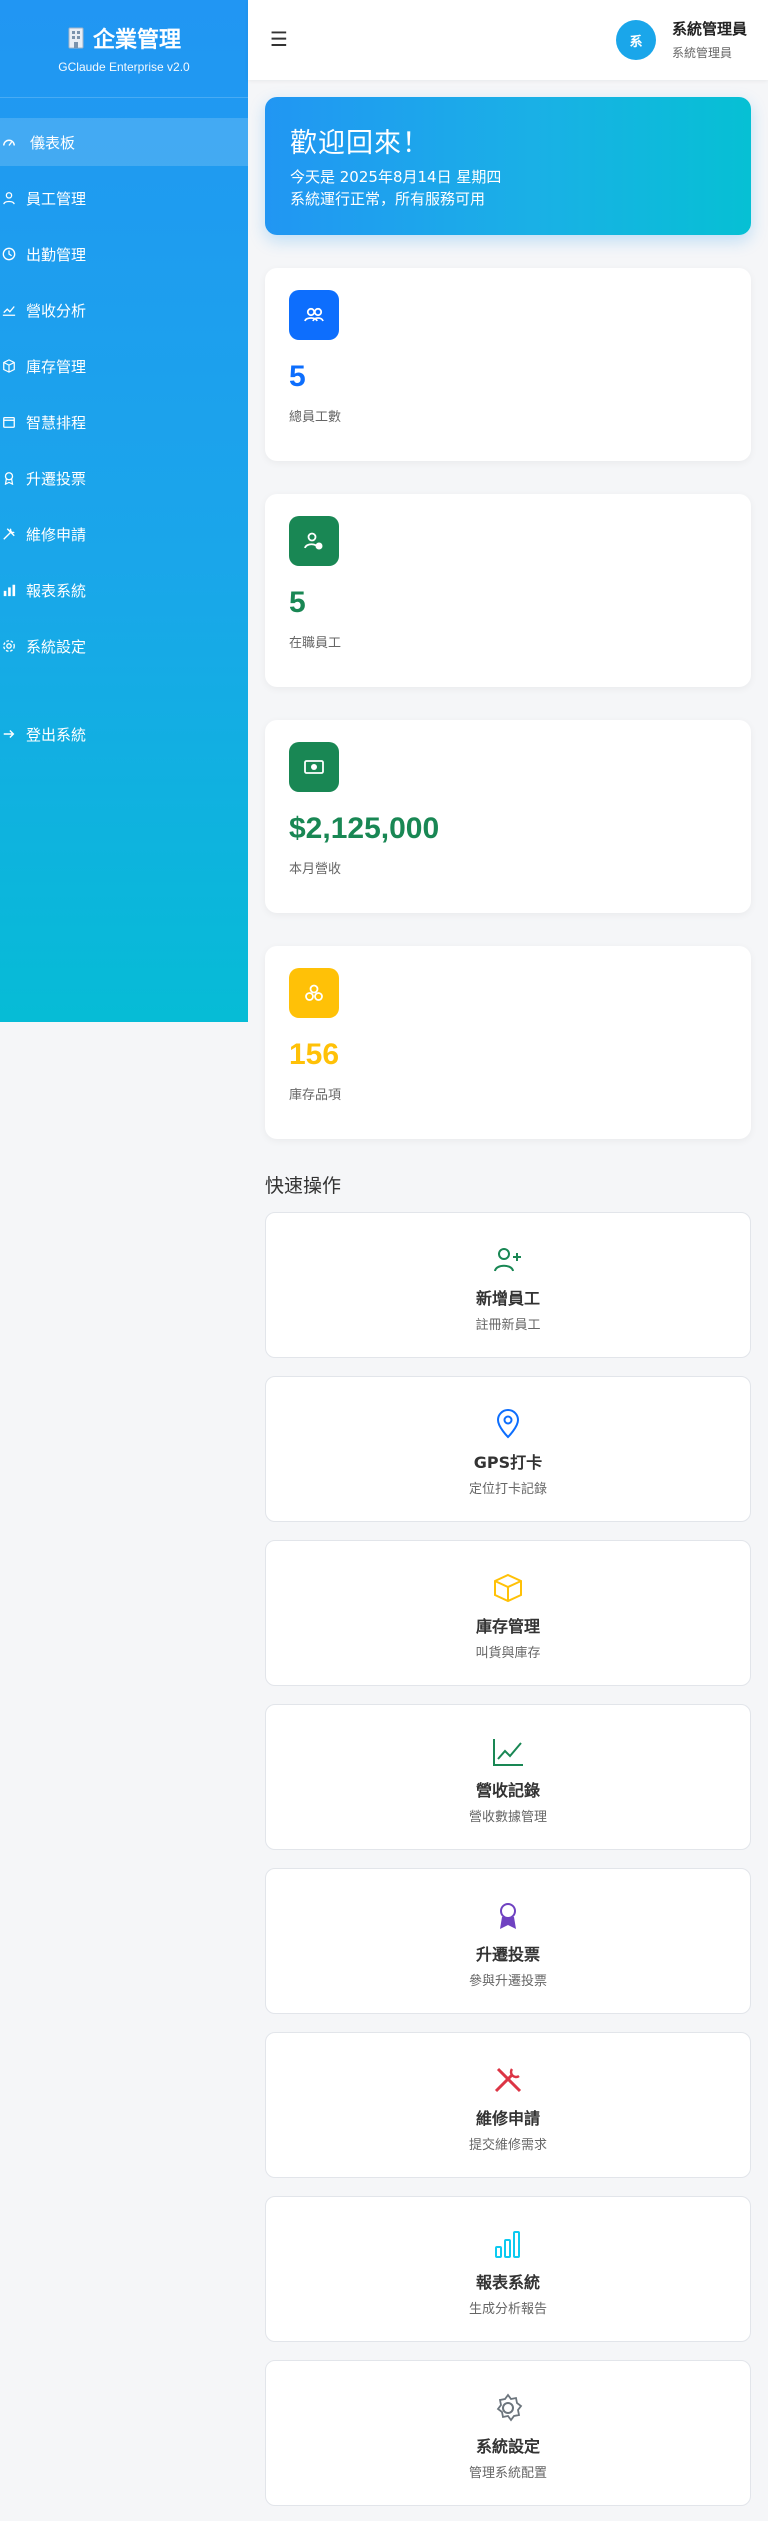  What do you see at coordinates (508, 1285) in the screenshot?
I see `quick-action-add-employee: 新增員工 註冊新員工` at bounding box center [508, 1285].